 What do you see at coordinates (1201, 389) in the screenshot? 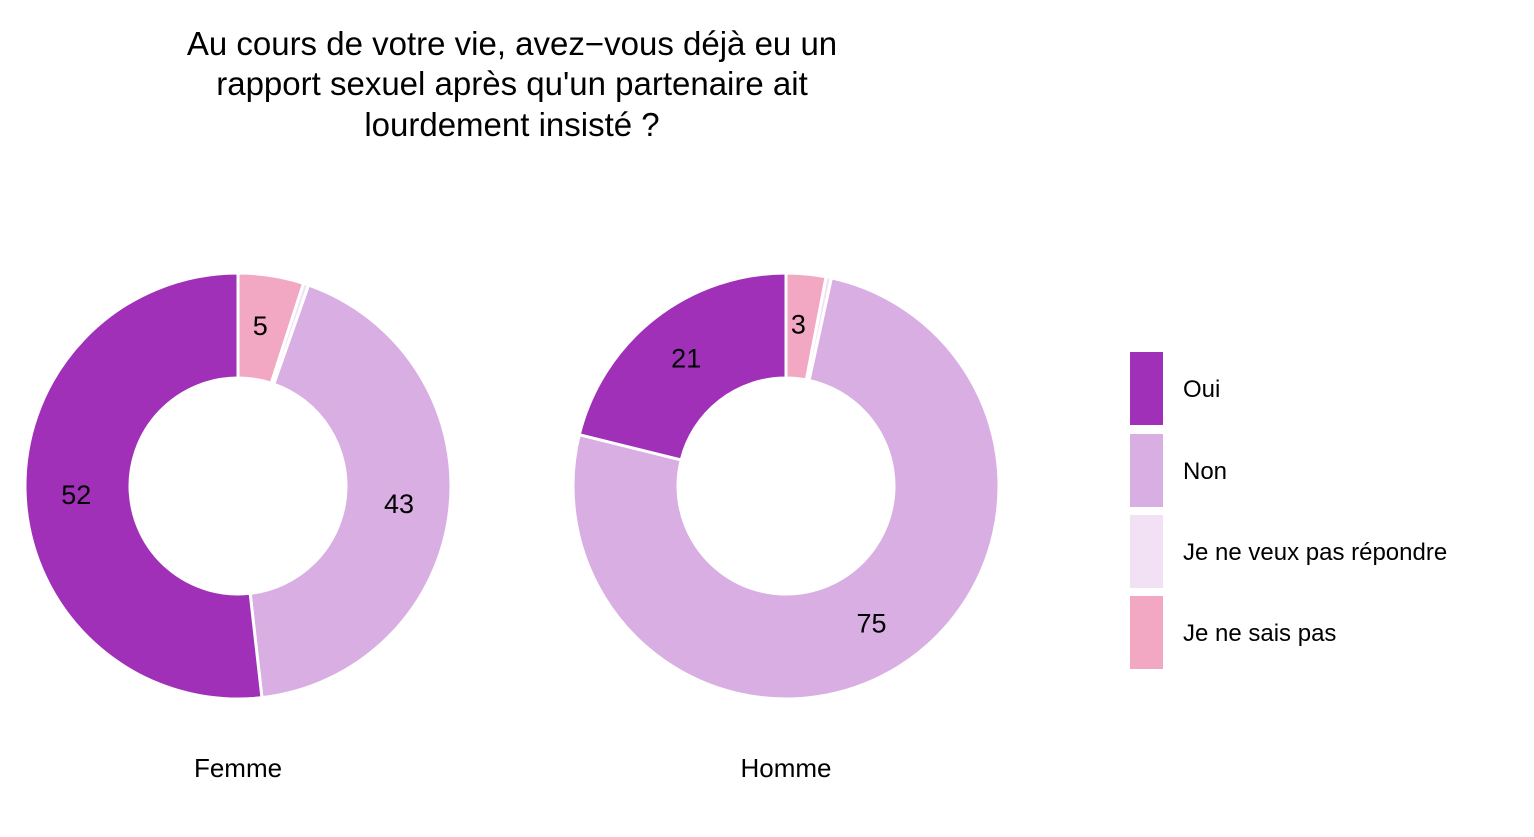
I see `legend-label-oui: Oui` at bounding box center [1201, 389].